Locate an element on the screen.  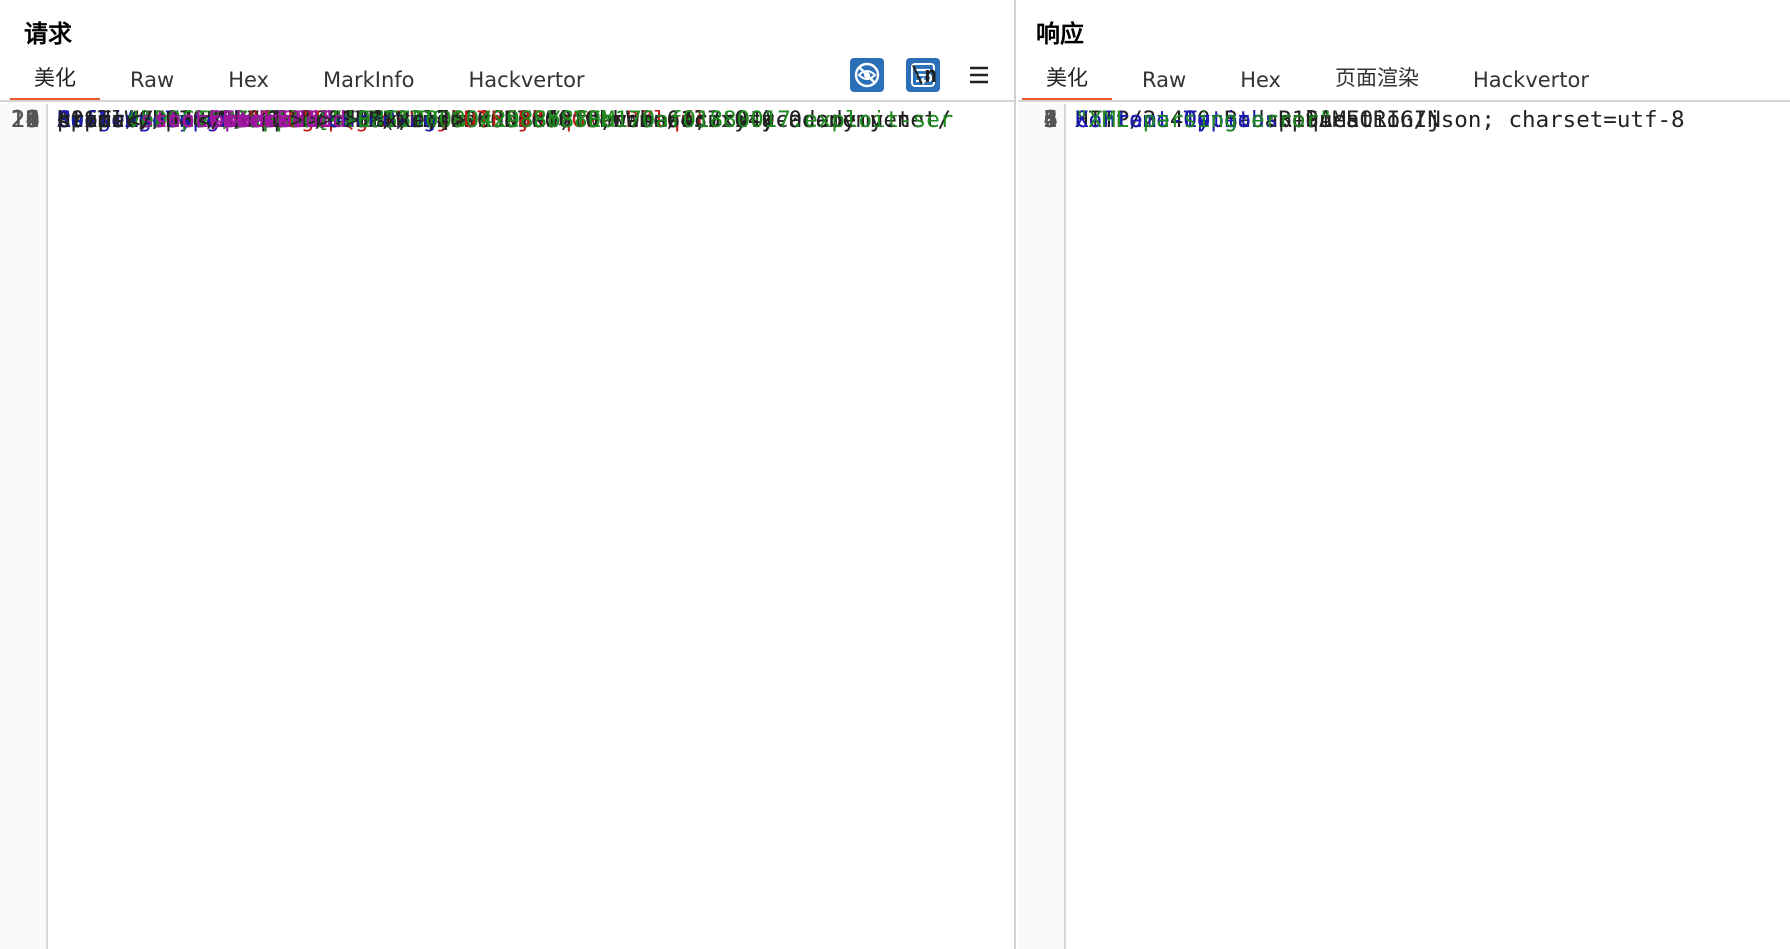
show-newlines-button: \n is located at coordinates (924, 75).